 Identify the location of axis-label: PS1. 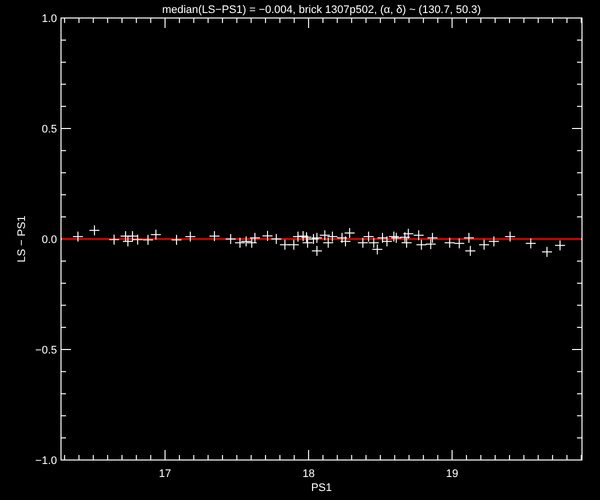
(321, 488).